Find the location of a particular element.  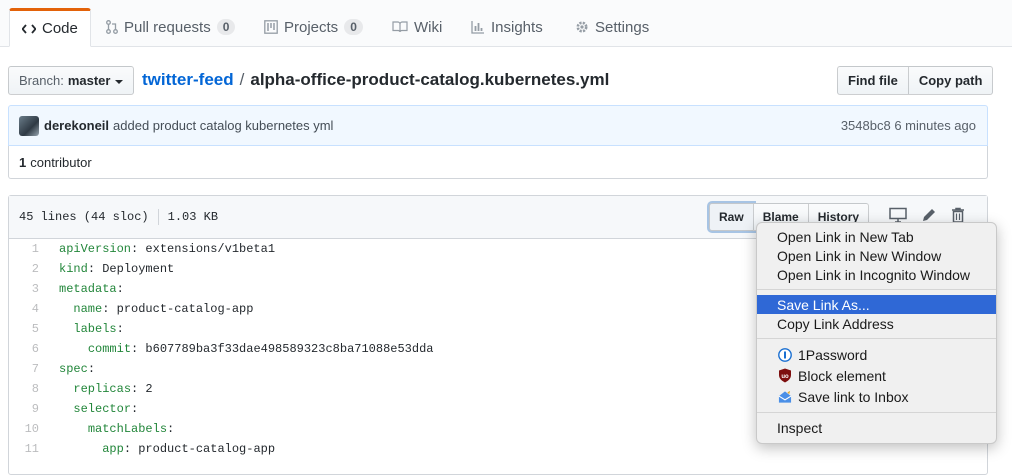

line-number: 6 is located at coordinates (29, 349).